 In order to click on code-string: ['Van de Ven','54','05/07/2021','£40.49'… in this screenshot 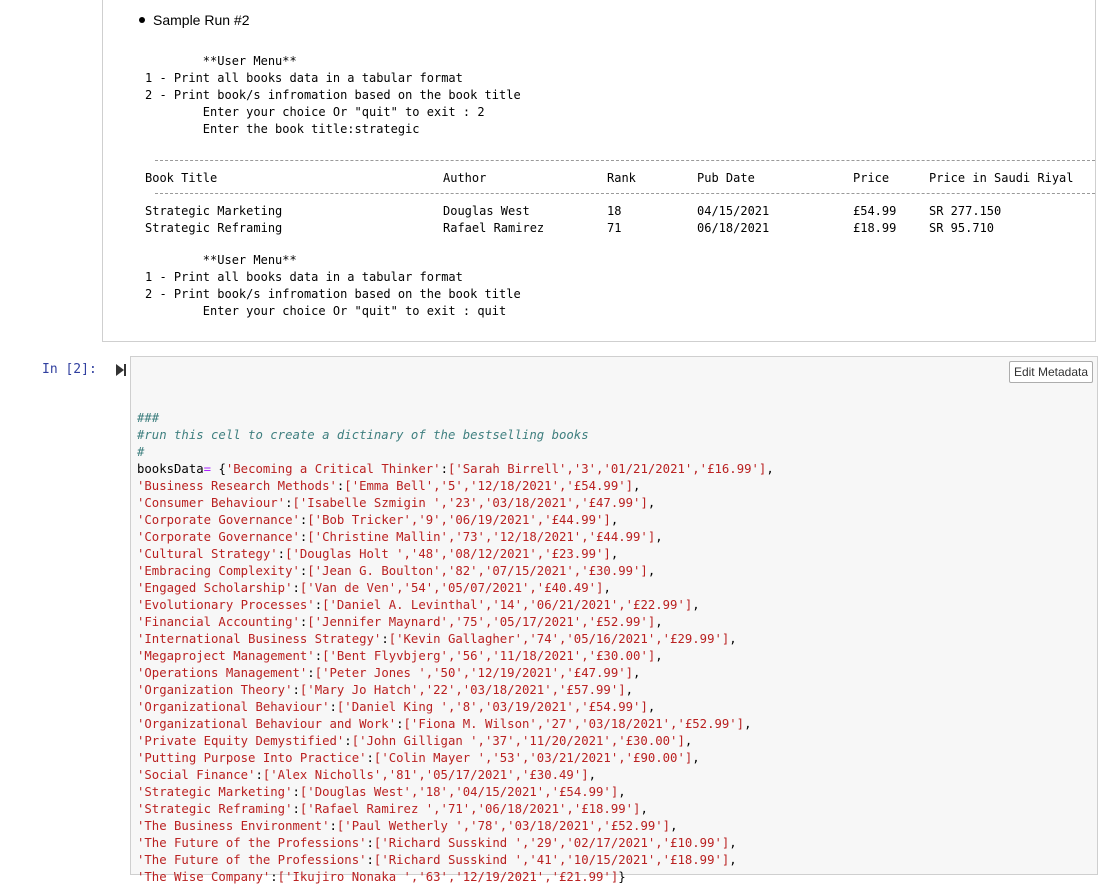, I will do `click(451, 588)`.